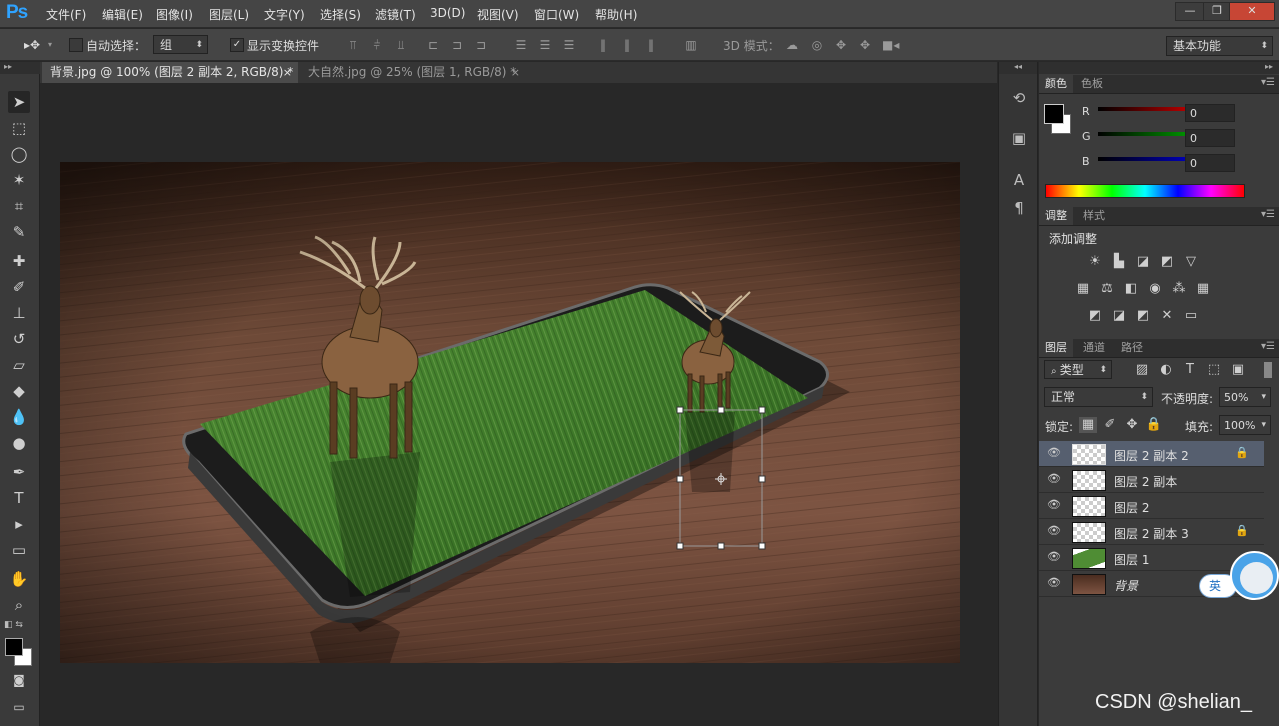 Image resolution: width=1279 pixels, height=726 pixels. Describe the element at coordinates (1269, 66) in the screenshot. I see `expand-icon: ▸▸` at that location.